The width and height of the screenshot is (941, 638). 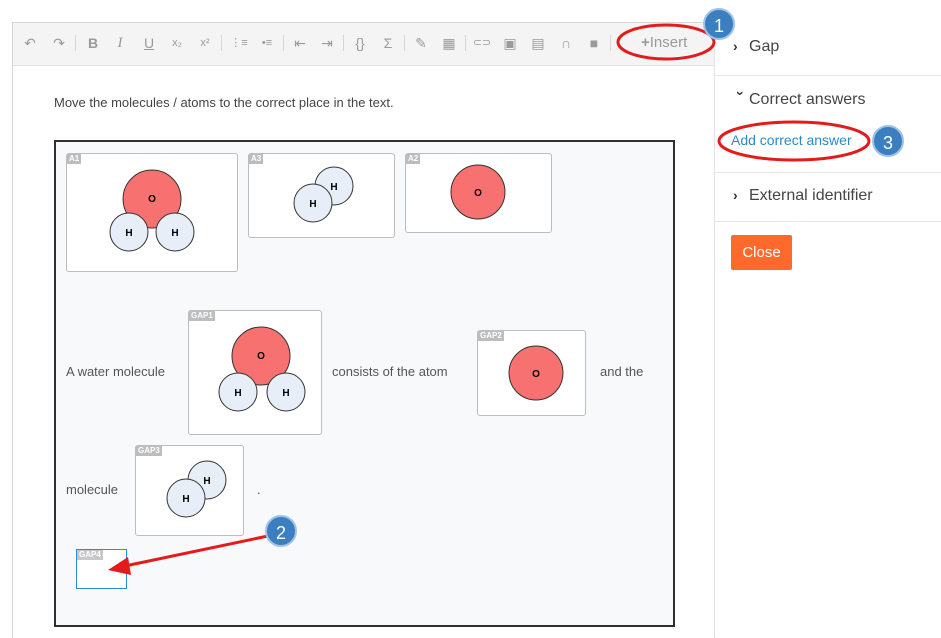 What do you see at coordinates (30, 43) in the screenshot?
I see `undo-icon: ↶` at bounding box center [30, 43].